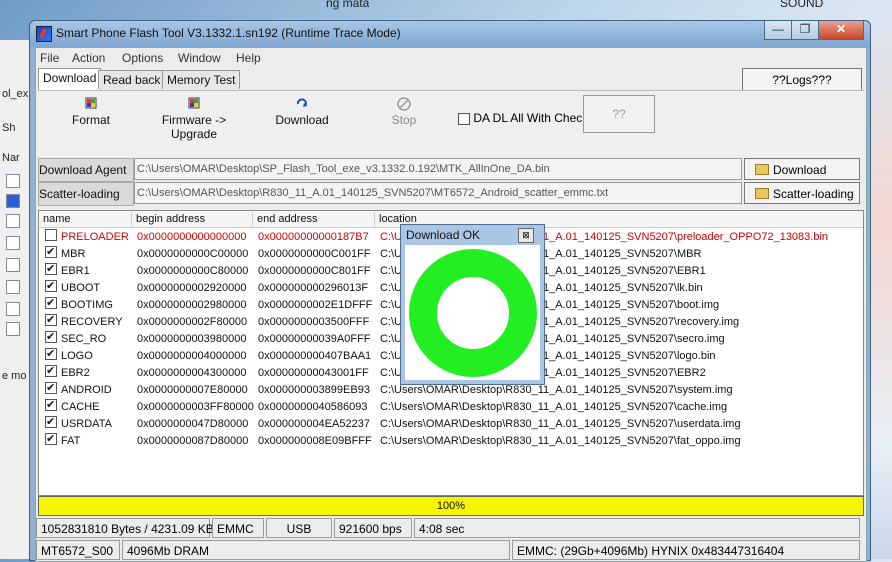  Describe the element at coordinates (802, 80) in the screenshot. I see `logs-button: ??Logs???` at that location.